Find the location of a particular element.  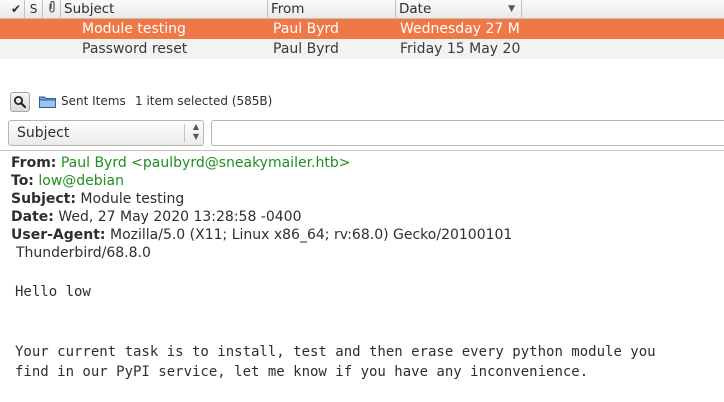

date-value: Wed, 27 May 2020 13:28:58 -0400 is located at coordinates (180, 217).